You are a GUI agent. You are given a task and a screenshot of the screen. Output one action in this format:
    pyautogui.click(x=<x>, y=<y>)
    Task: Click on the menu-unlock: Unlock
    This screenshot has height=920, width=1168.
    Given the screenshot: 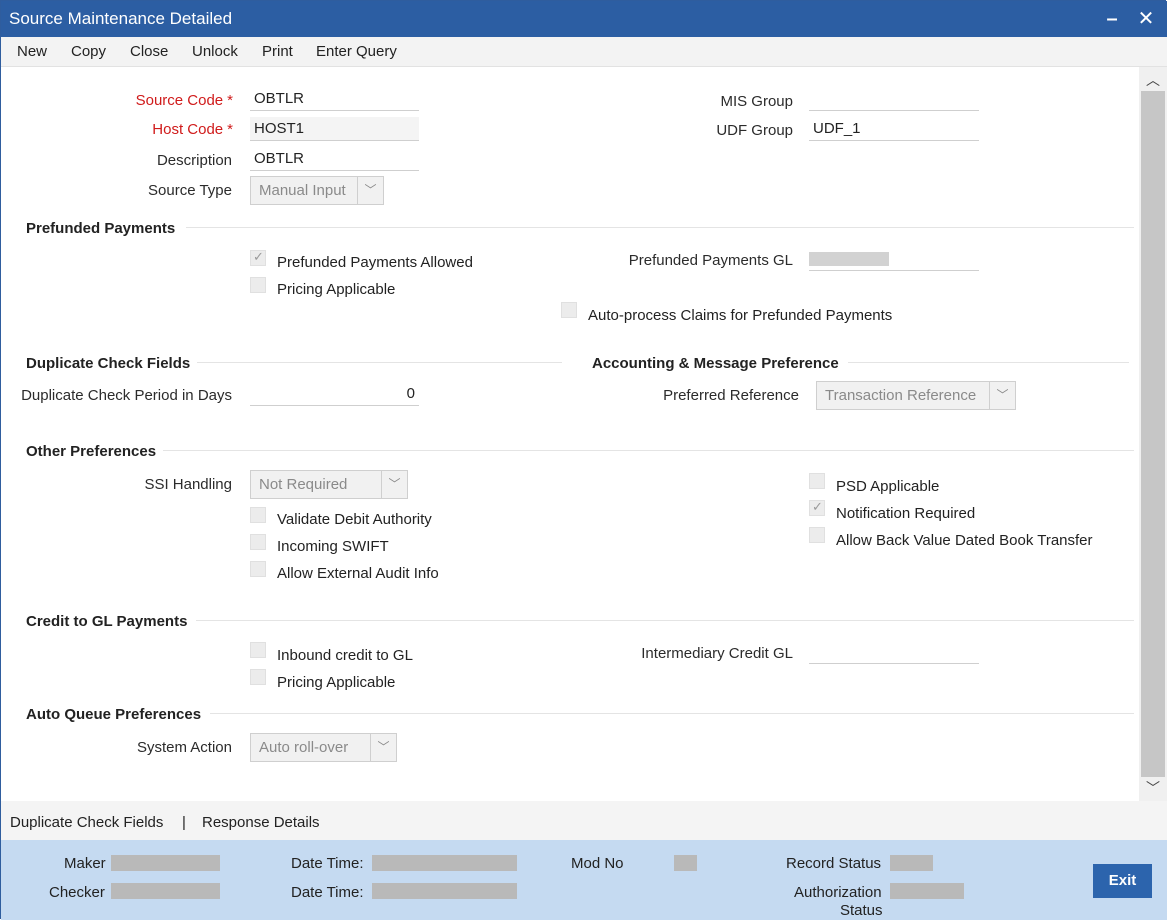 What is the action you would take?
    pyautogui.click(x=215, y=51)
    